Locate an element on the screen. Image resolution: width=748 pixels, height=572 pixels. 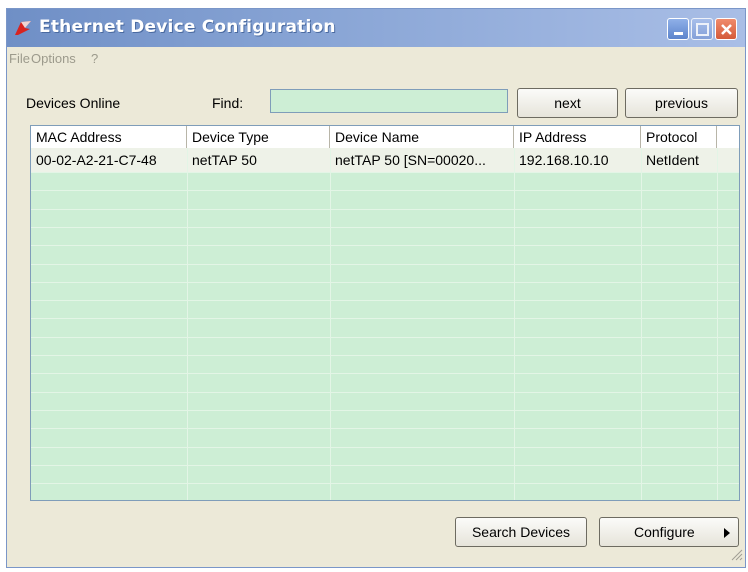
menu-options: Options is located at coordinates (53, 58).